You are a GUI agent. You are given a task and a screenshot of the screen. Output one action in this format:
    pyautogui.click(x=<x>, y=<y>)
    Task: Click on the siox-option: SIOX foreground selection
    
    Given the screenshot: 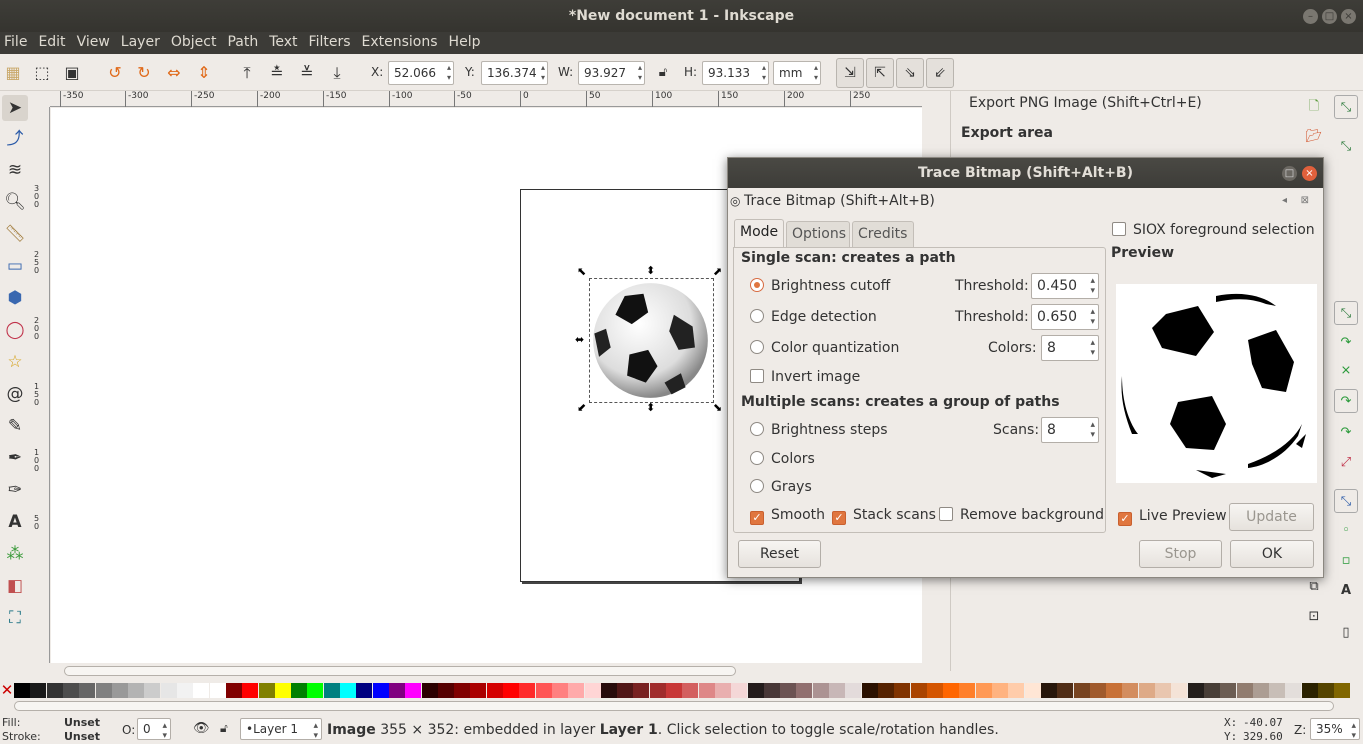 What is the action you would take?
    pyautogui.click(x=1213, y=230)
    